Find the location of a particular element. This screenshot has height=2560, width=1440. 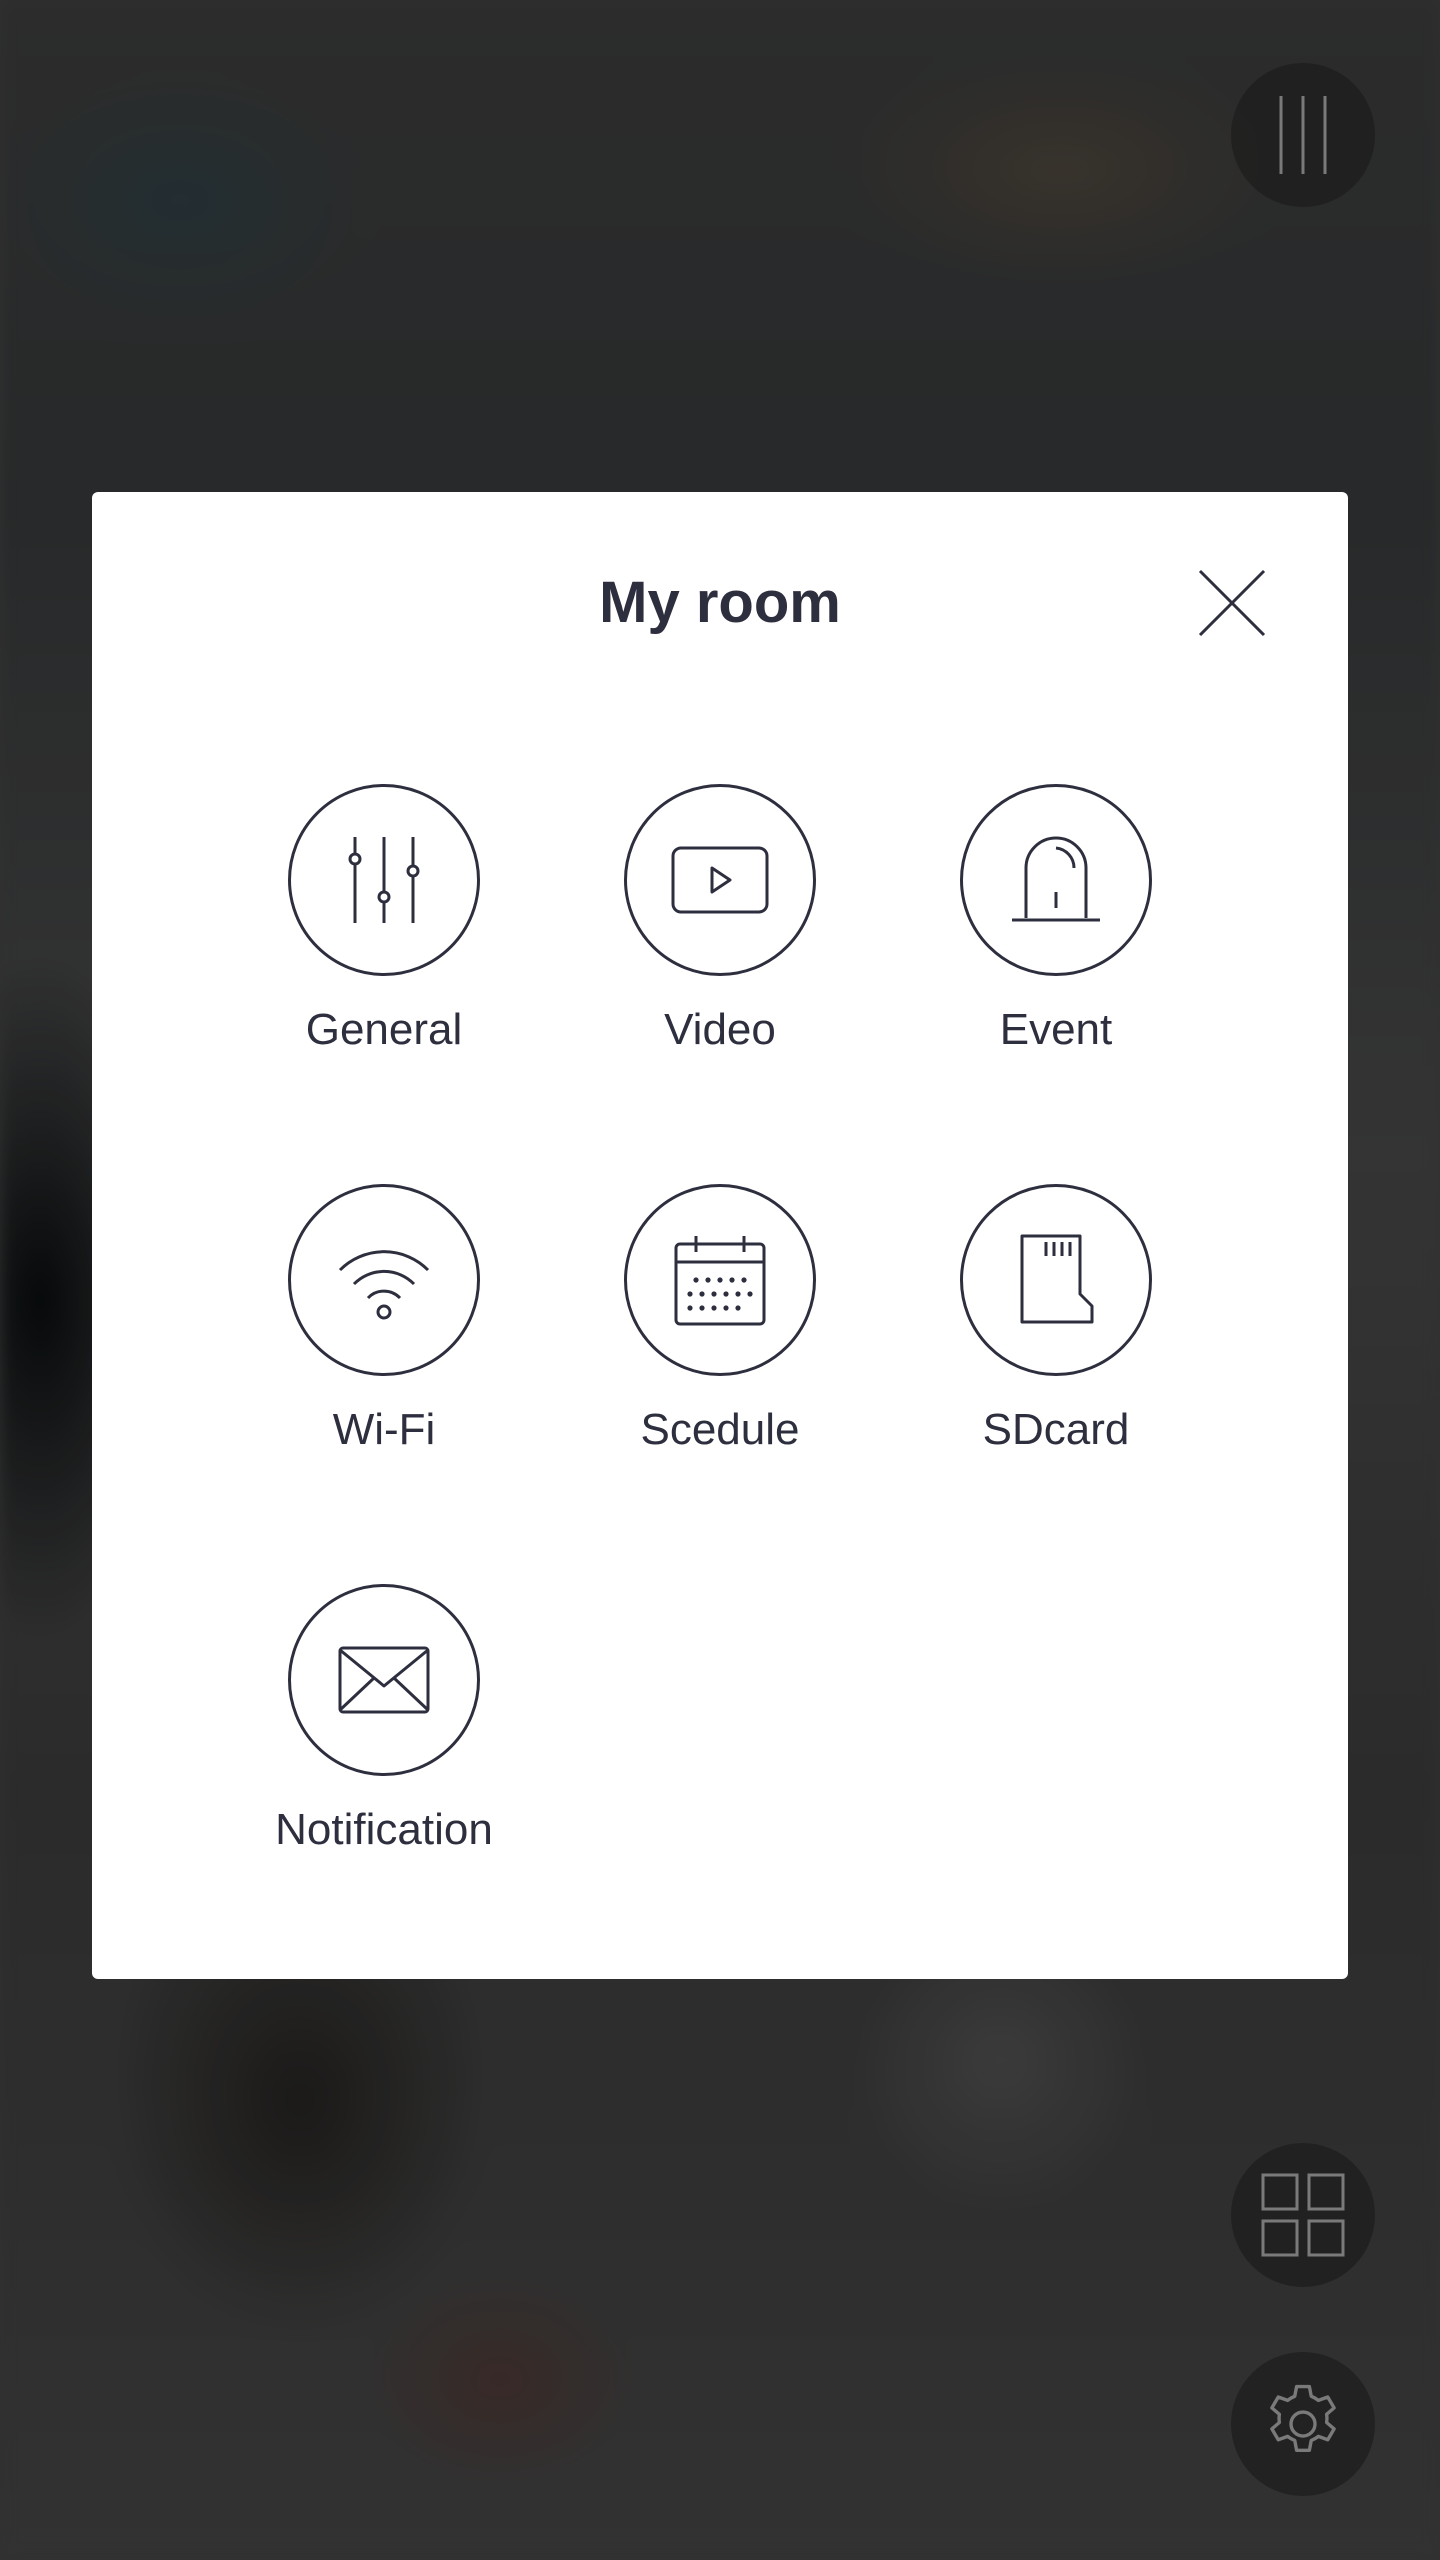

menu-item-label: Scedule is located at coordinates (720, 1429).